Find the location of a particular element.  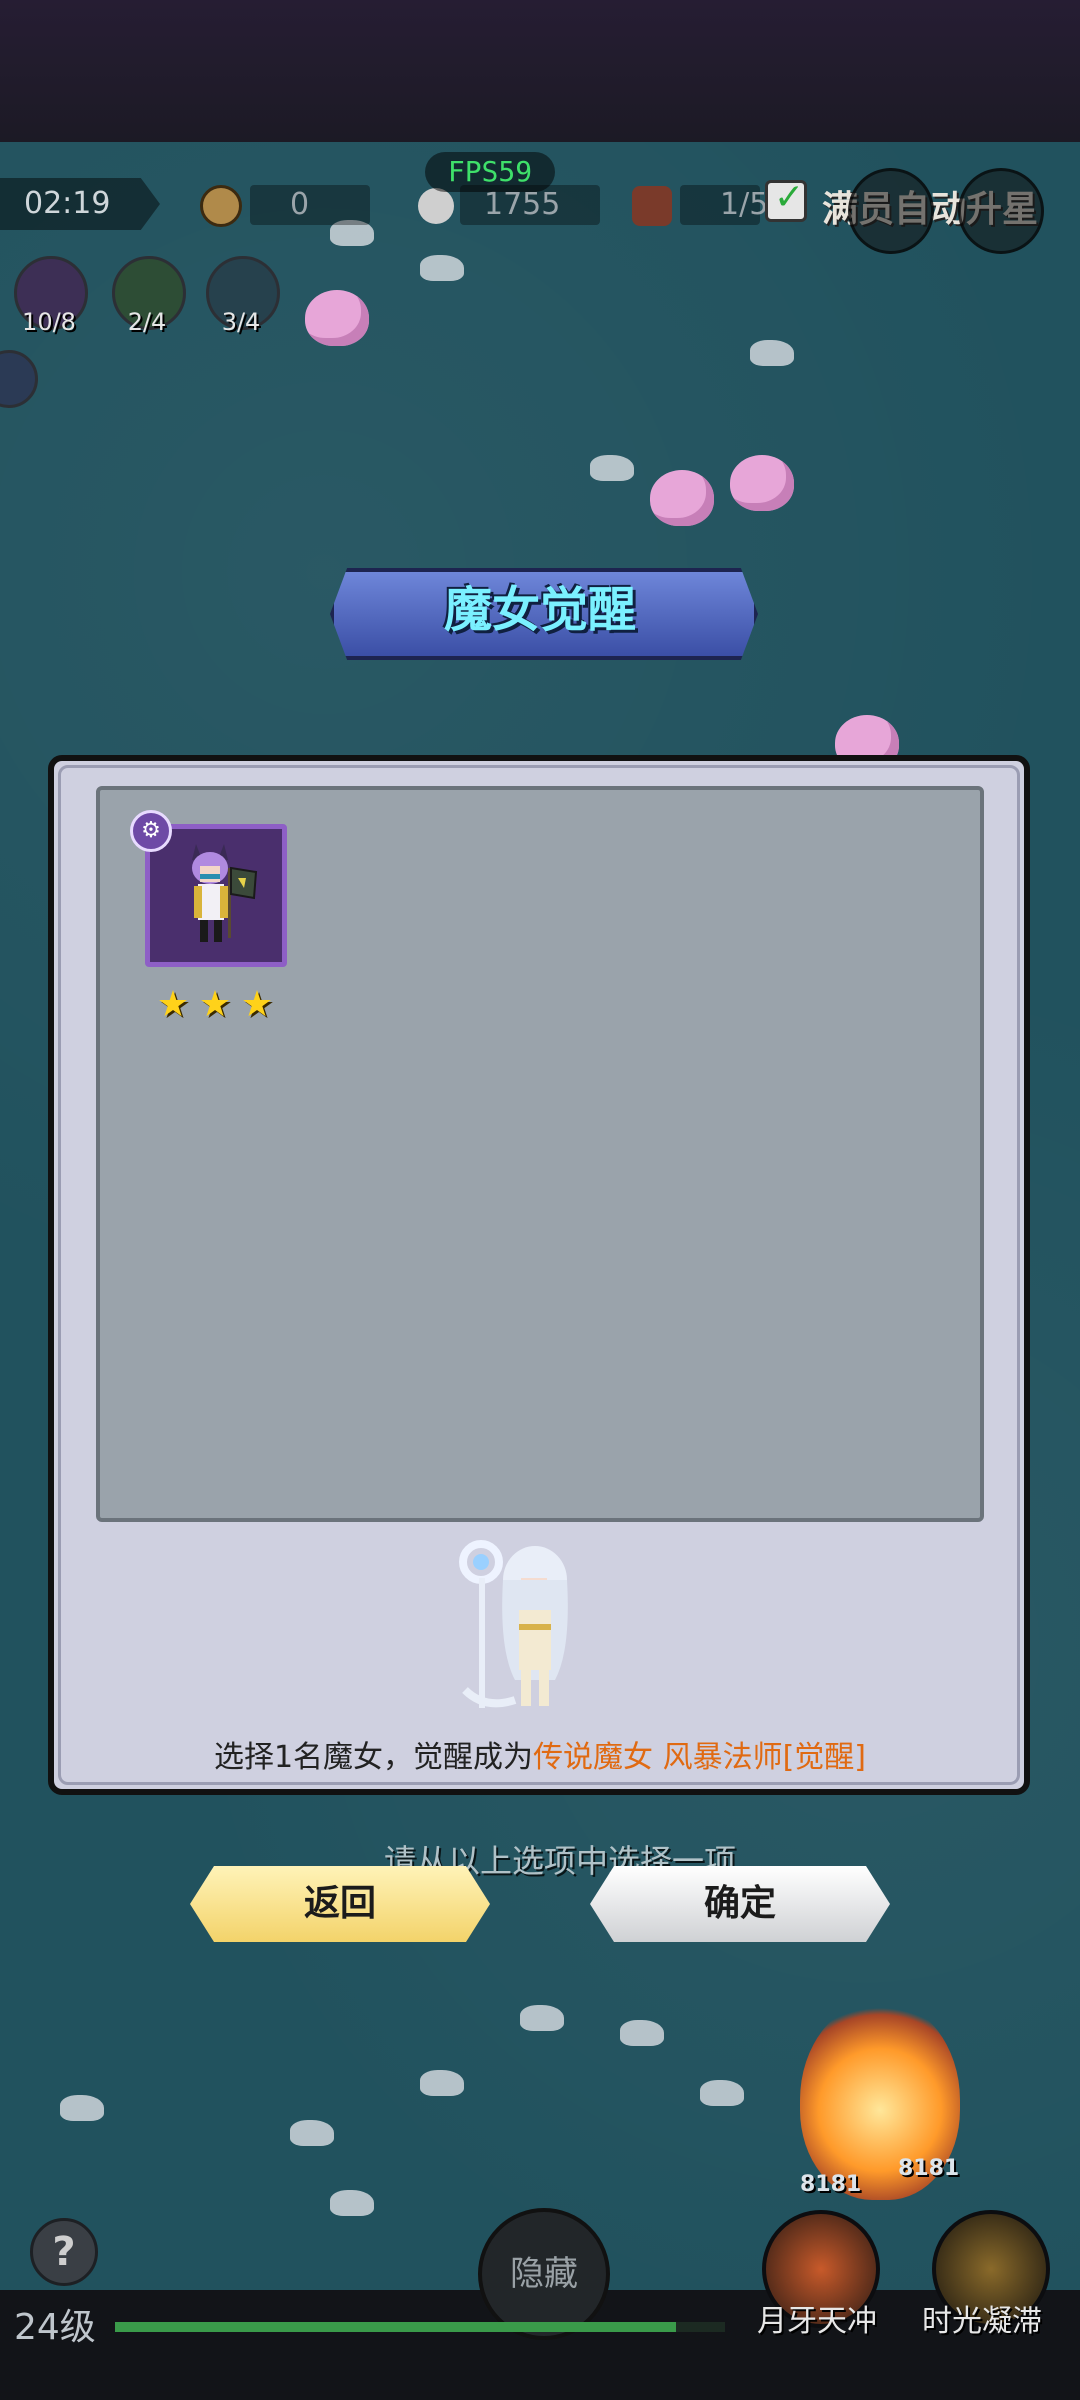

confirm-button: 确定 is located at coordinates (740, 1904).